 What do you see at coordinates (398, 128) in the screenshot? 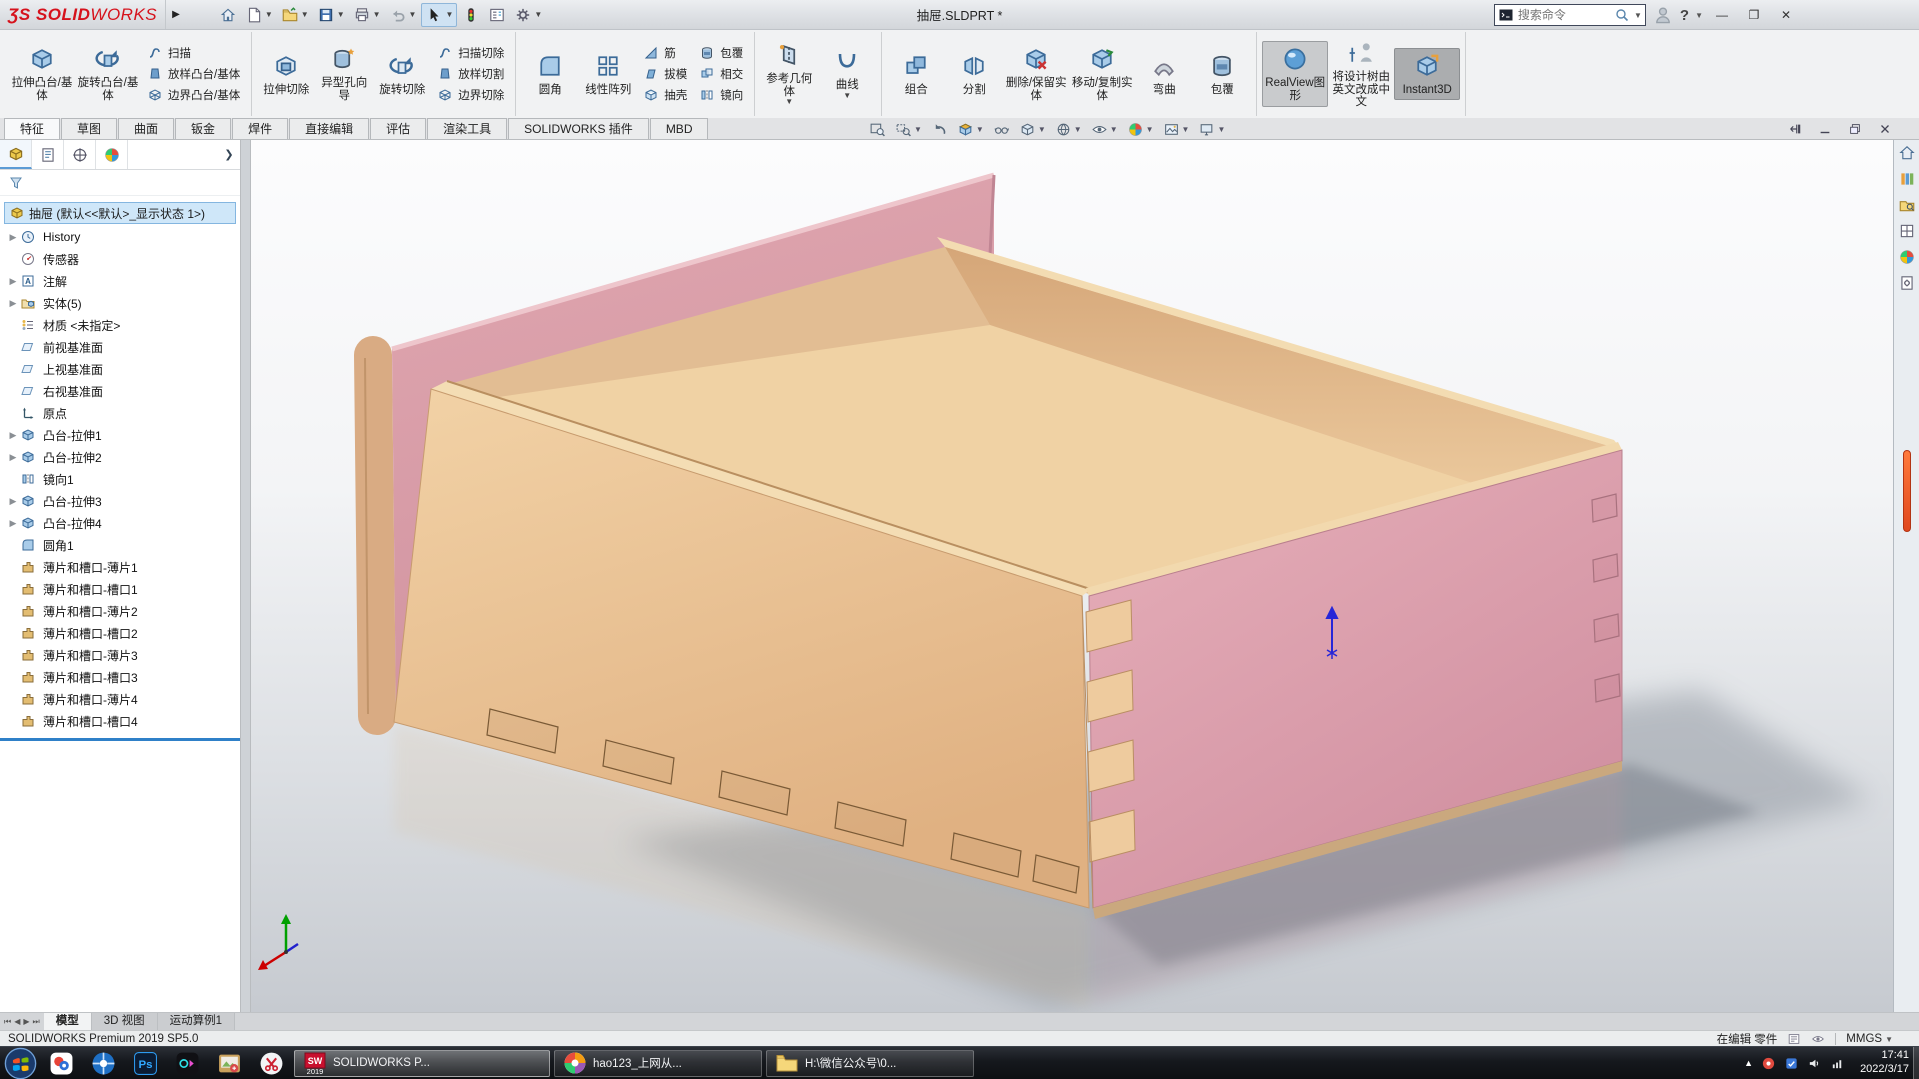
I see `tab-评估: 评估` at bounding box center [398, 128].